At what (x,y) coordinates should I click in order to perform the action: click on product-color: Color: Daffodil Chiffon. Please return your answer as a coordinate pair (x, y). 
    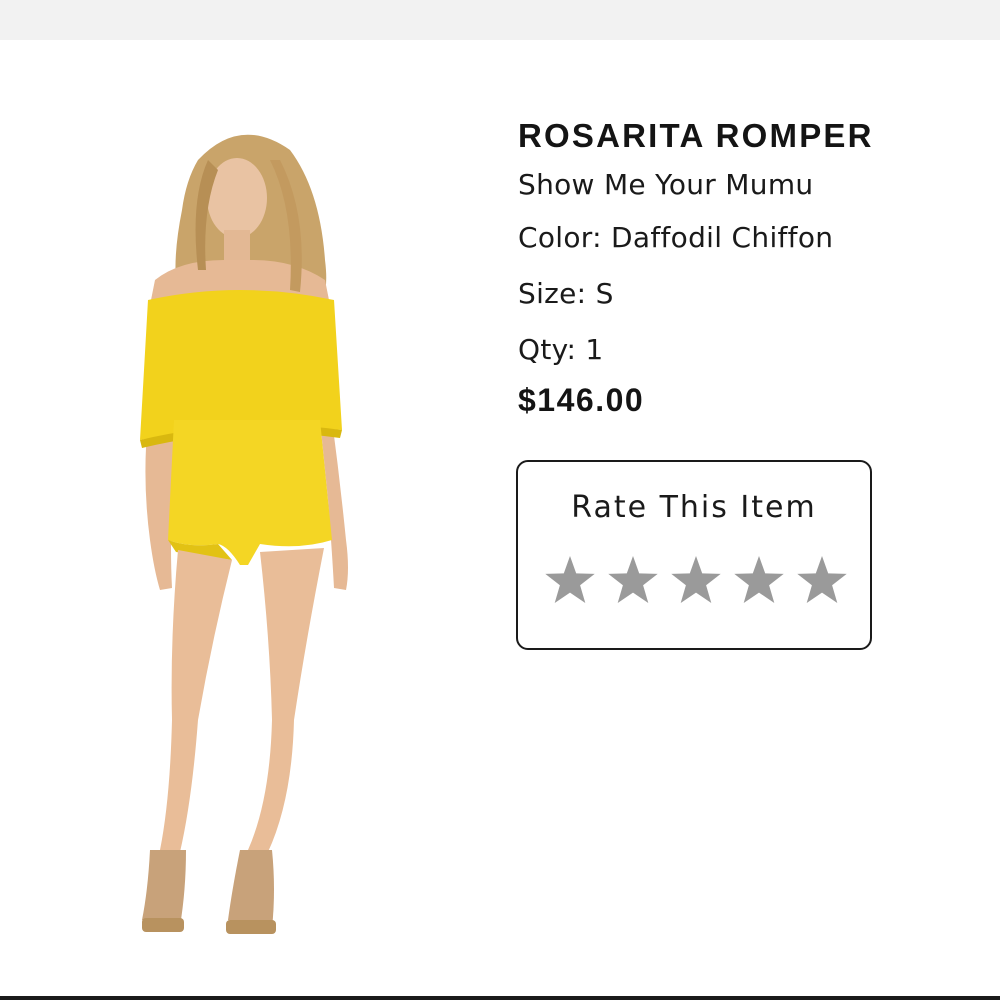
    Looking at the image, I should click on (676, 237).